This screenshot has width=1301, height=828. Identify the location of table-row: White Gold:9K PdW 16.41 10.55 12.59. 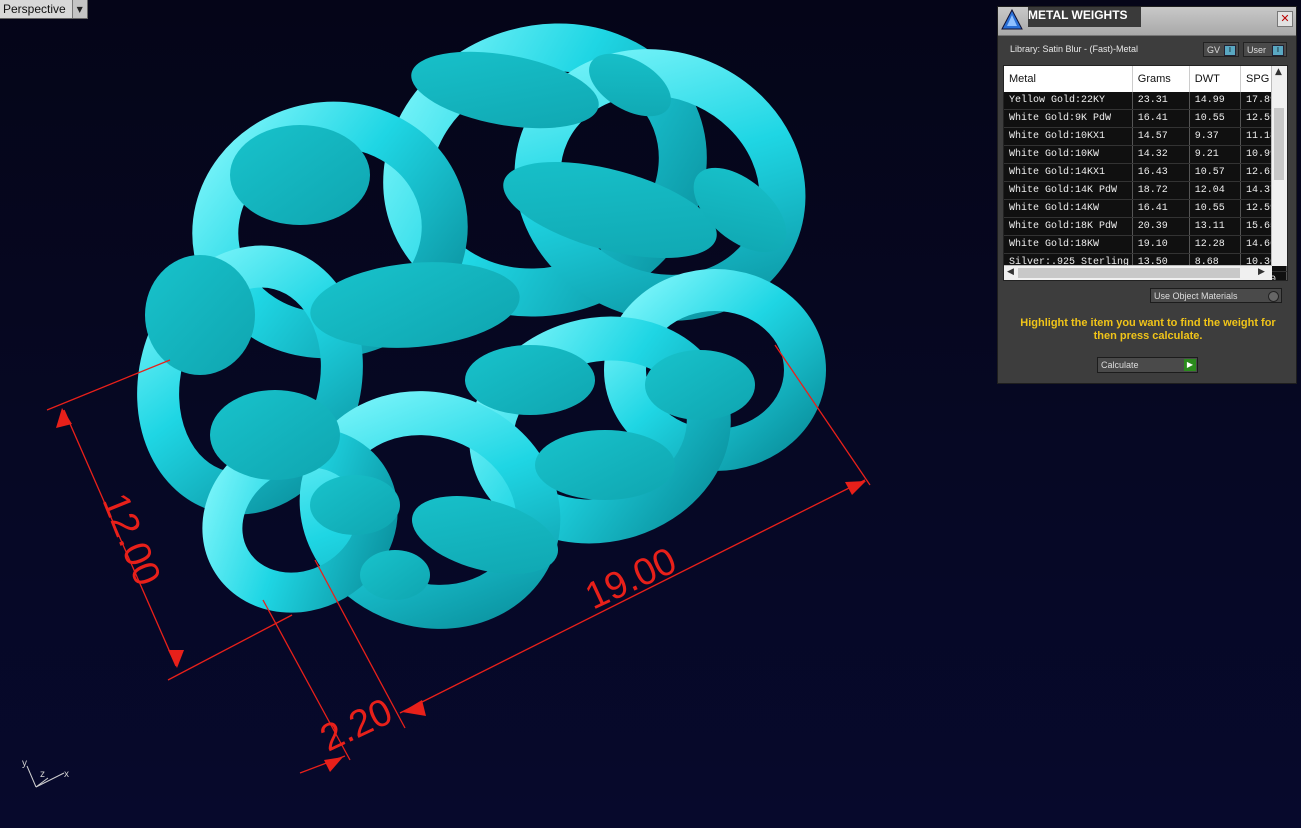
(1145, 118).